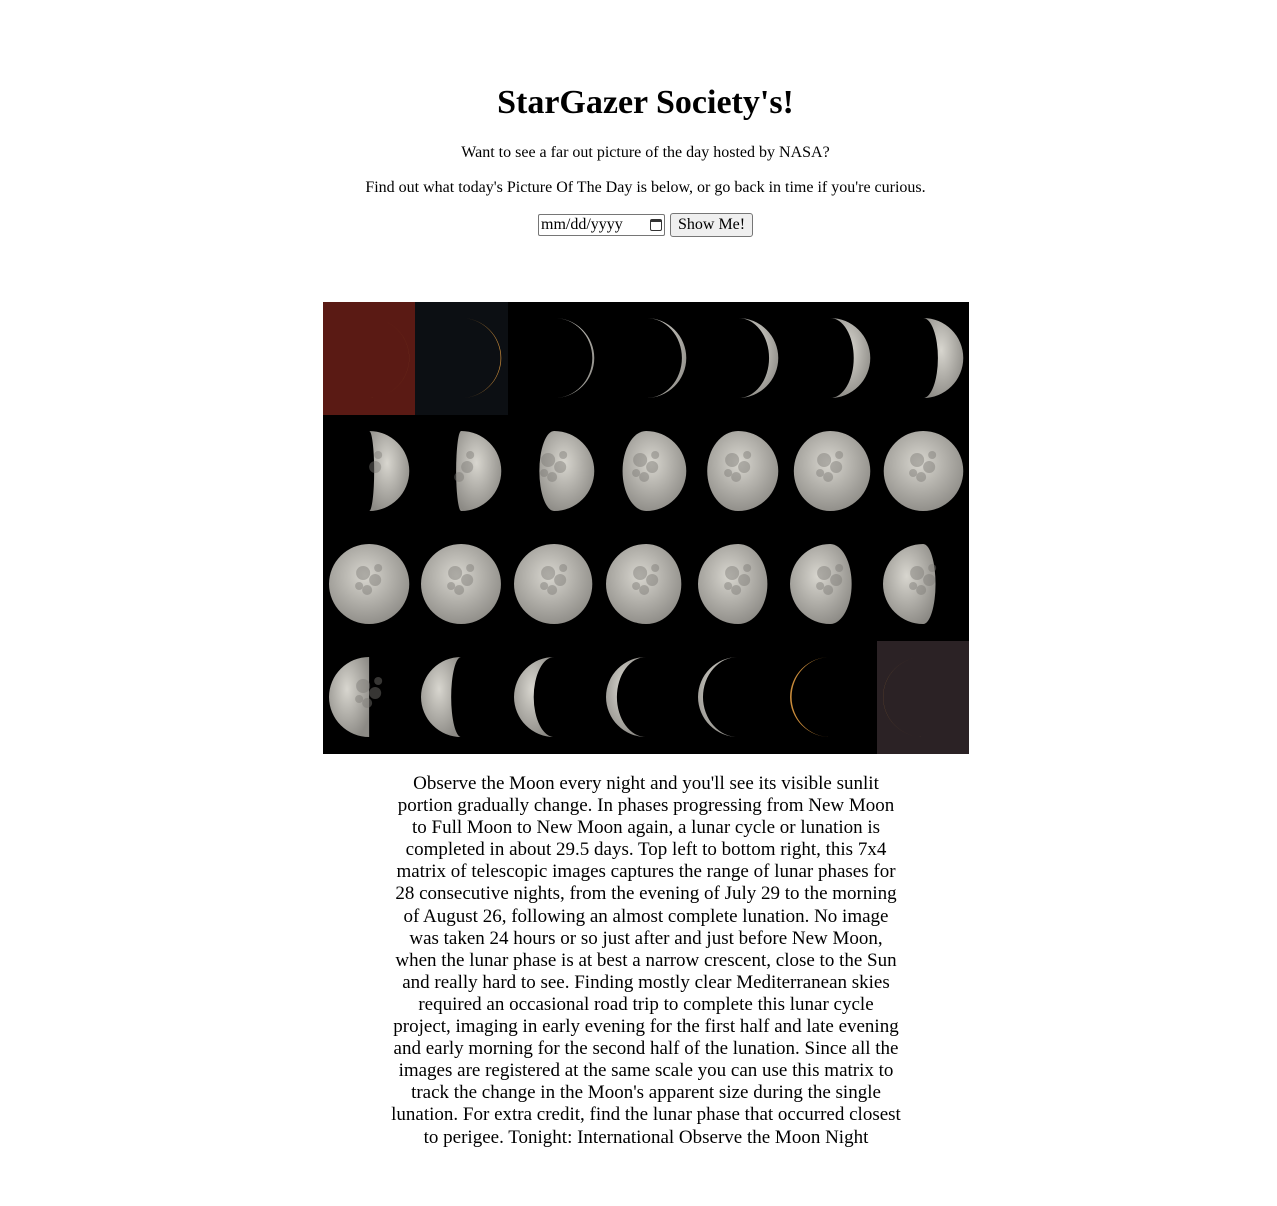  Describe the element at coordinates (656, 225) in the screenshot. I see `calendar-icon` at that location.